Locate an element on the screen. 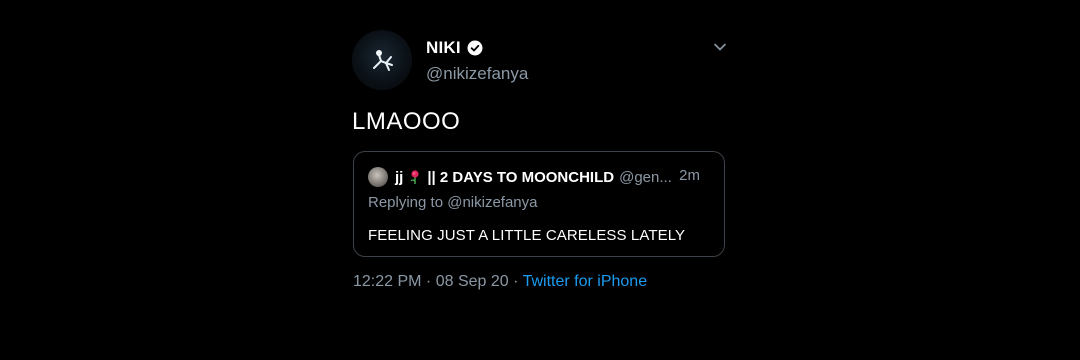 This screenshot has width=1080, height=360. author-handle: @nikizefanya is located at coordinates (477, 74).